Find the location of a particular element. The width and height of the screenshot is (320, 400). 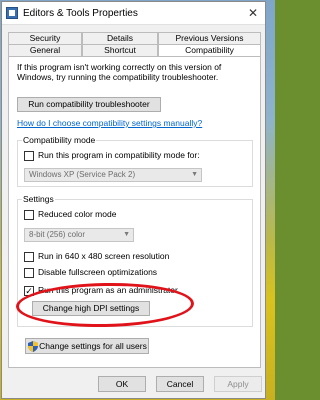

change-dpi-button: Change high DPI settings is located at coordinates (91, 308).